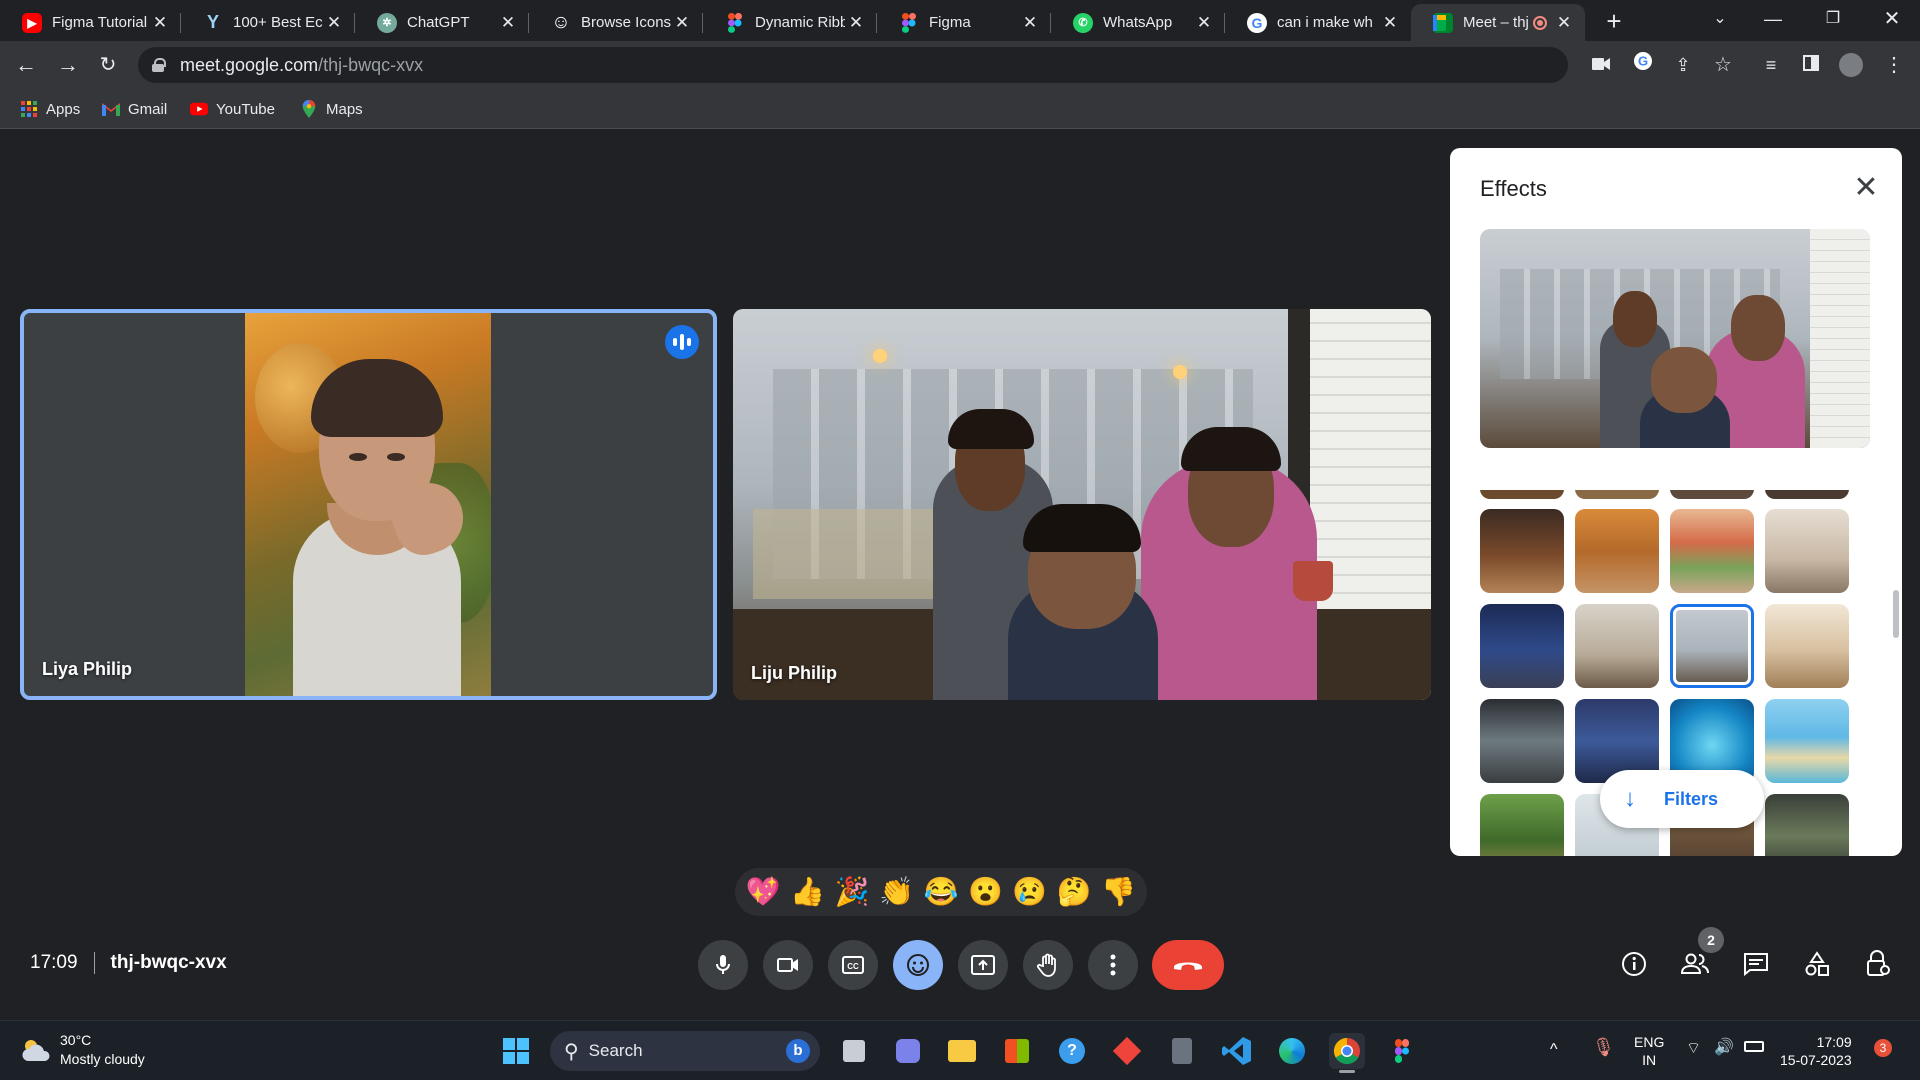 This screenshot has width=1920, height=1080. I want to click on anydesk-icon, so click(1127, 1051).